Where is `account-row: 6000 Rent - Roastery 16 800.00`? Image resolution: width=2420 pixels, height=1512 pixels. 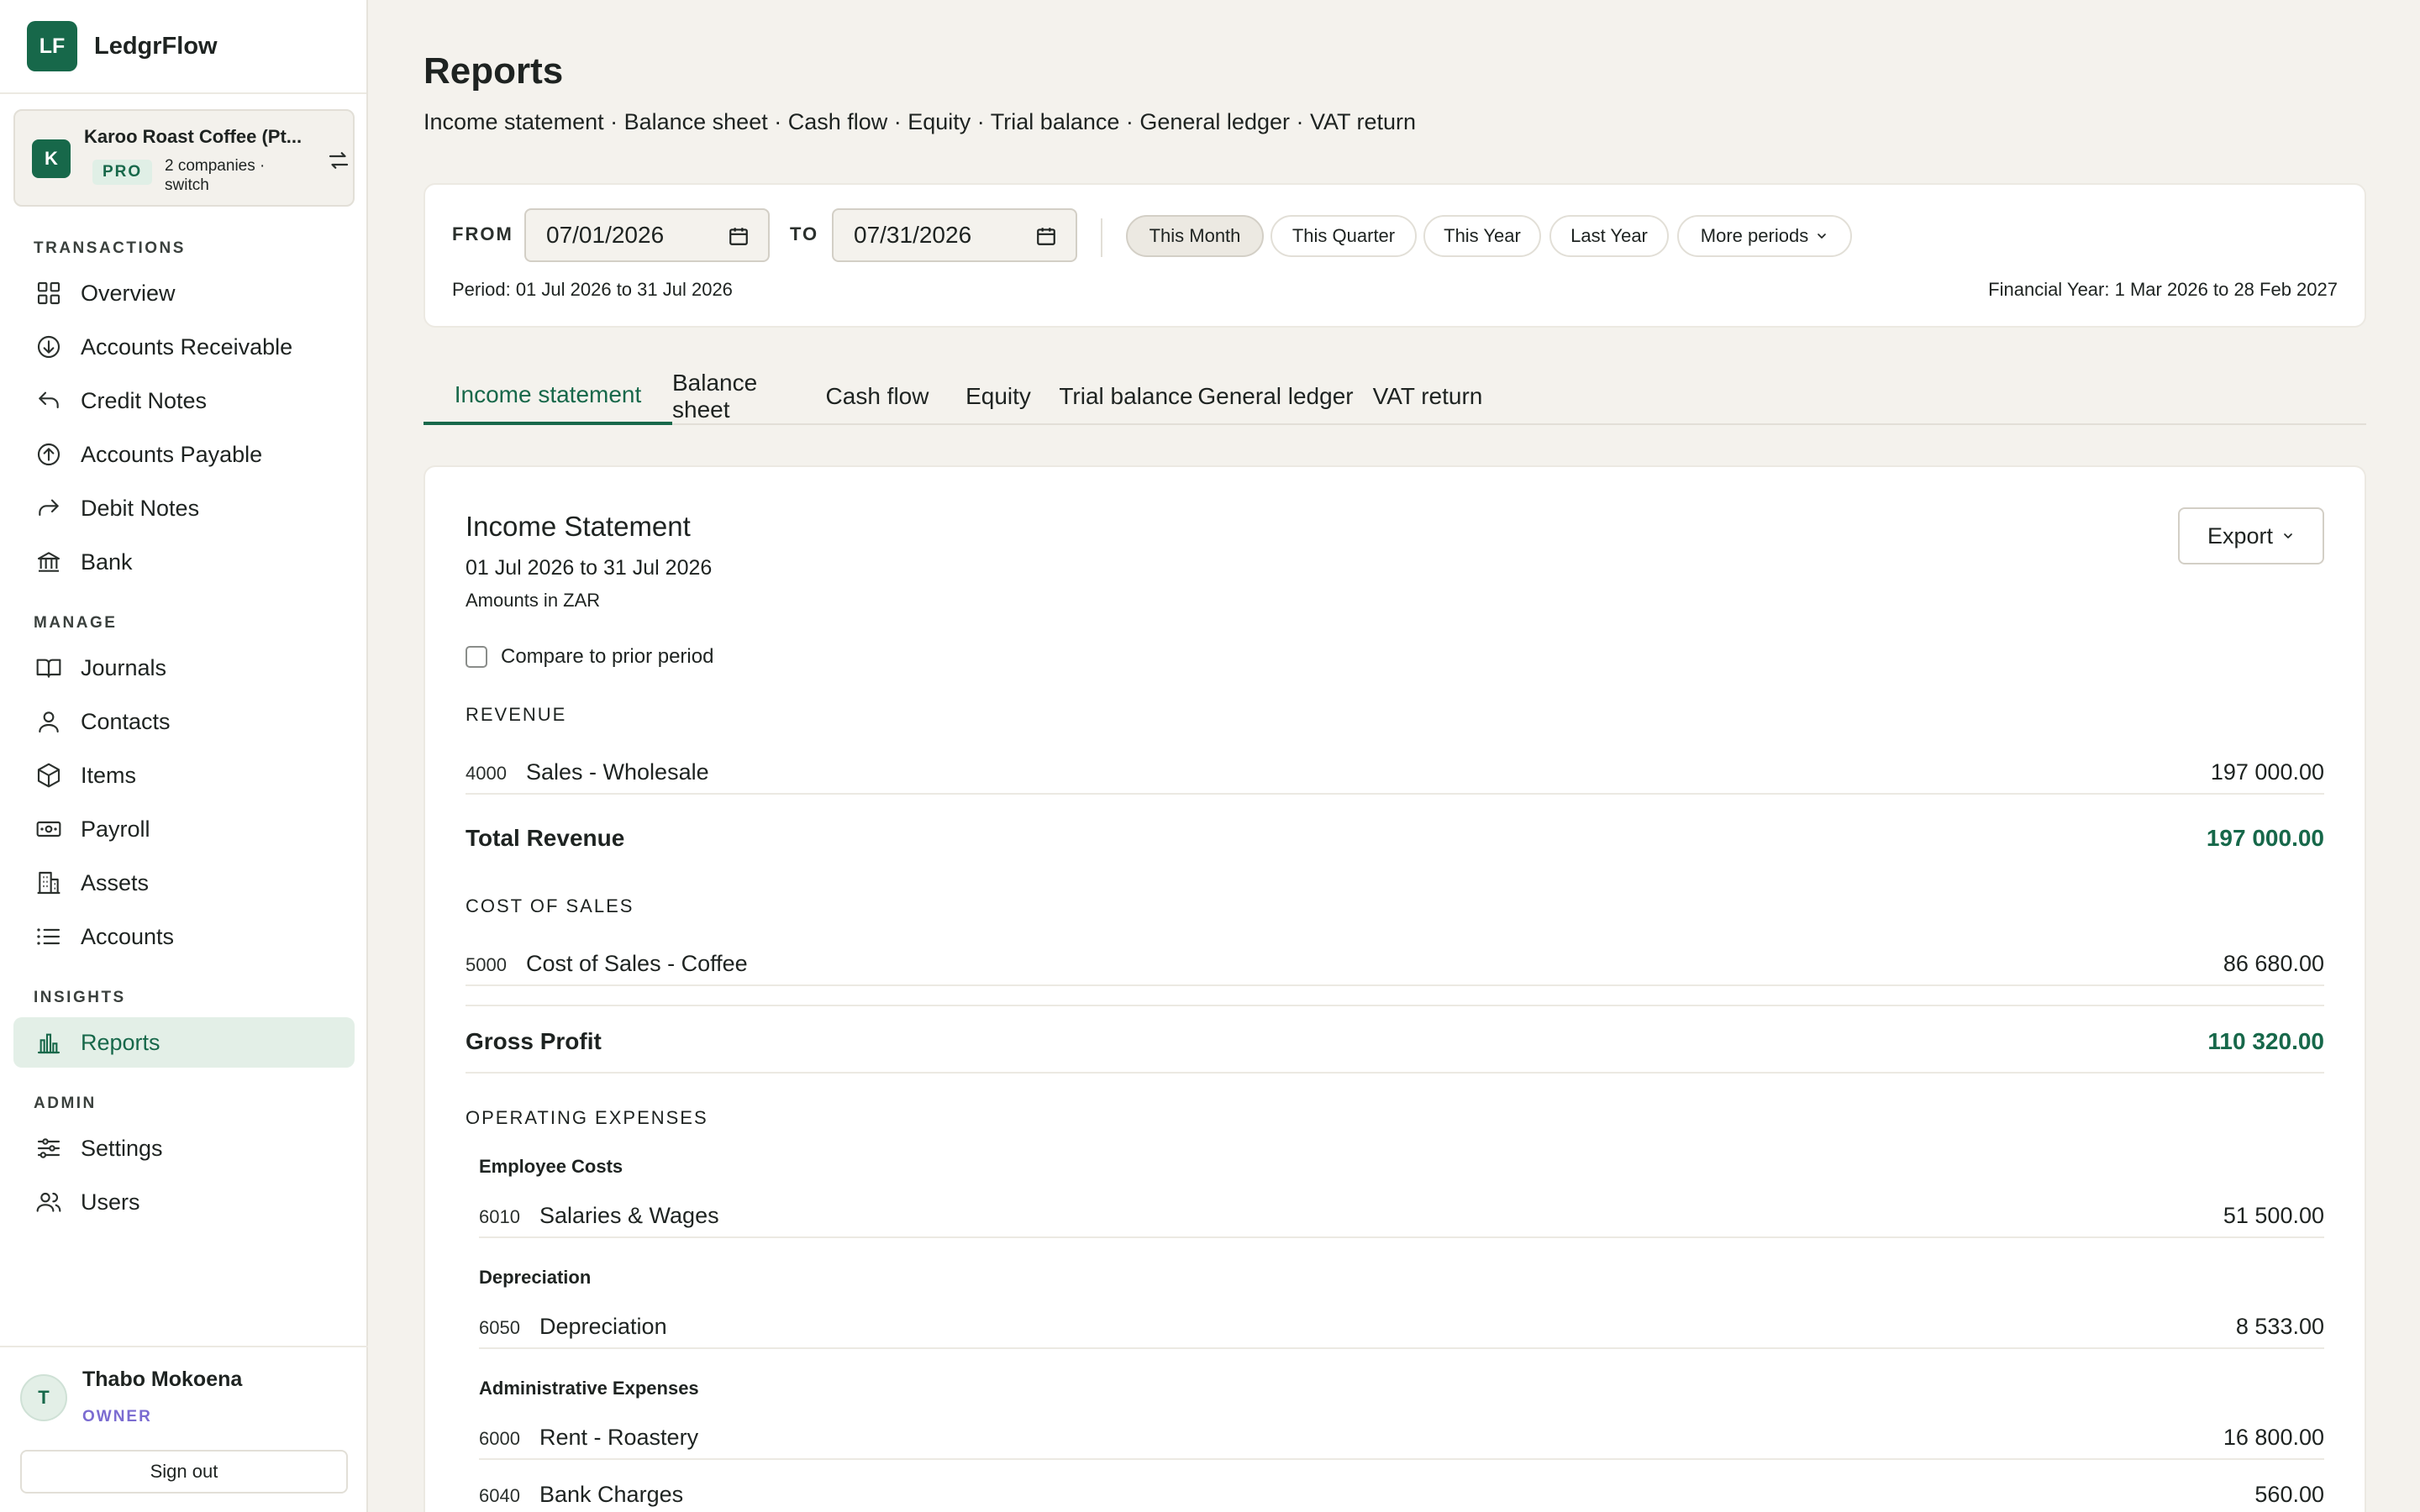 account-row: 6000 Rent - Roastery 16 800.00 is located at coordinates (1402, 1435).